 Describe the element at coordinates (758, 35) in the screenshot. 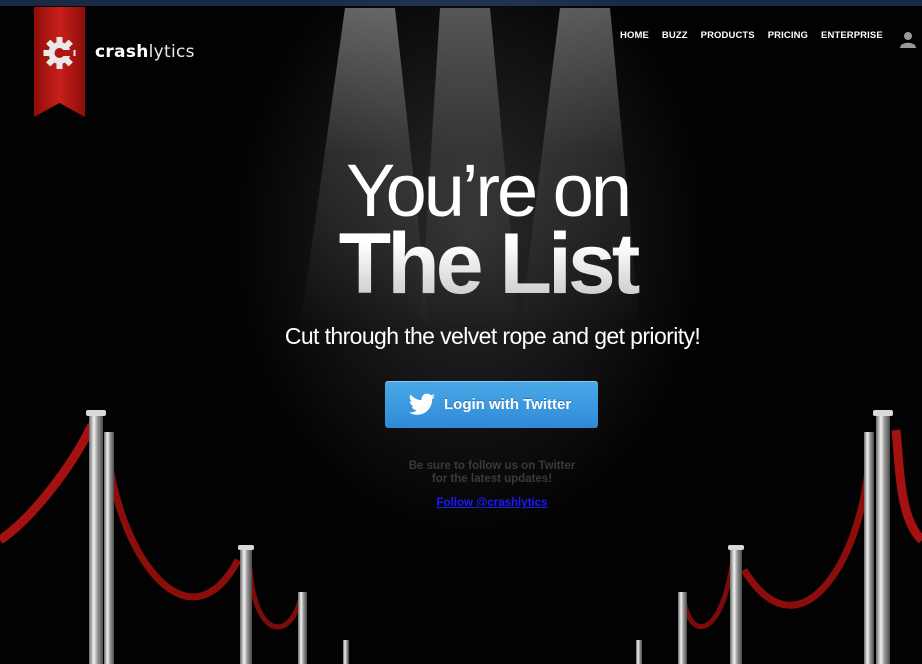

I see `main-nav: HOME BUZZ PRODUCTS PRICING ENTERPRISE` at that location.